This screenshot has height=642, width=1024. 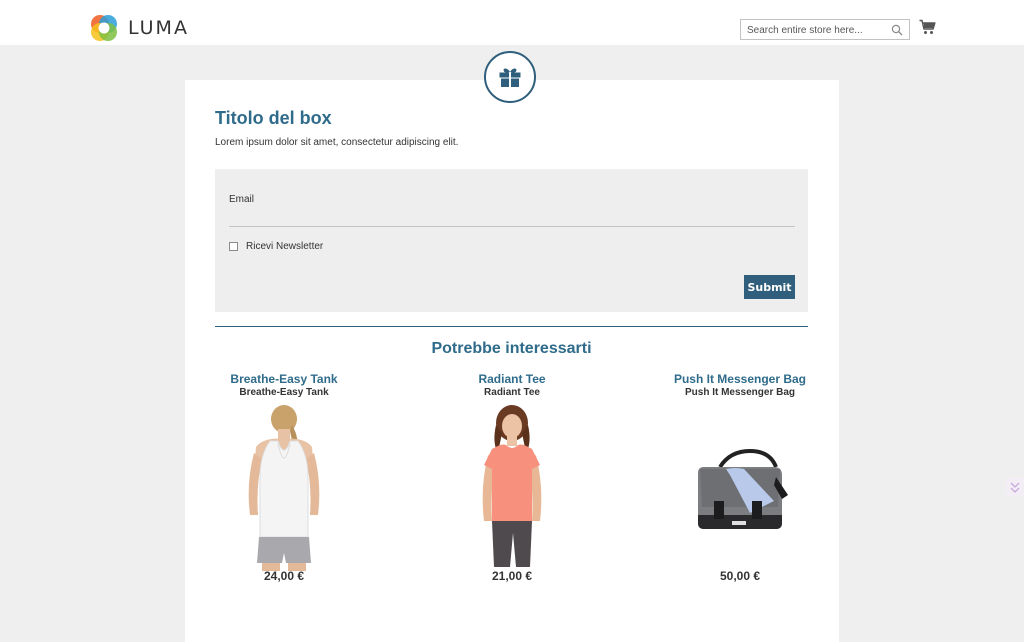 What do you see at coordinates (740, 487) in the screenshot?
I see `product-image-bag` at bounding box center [740, 487].